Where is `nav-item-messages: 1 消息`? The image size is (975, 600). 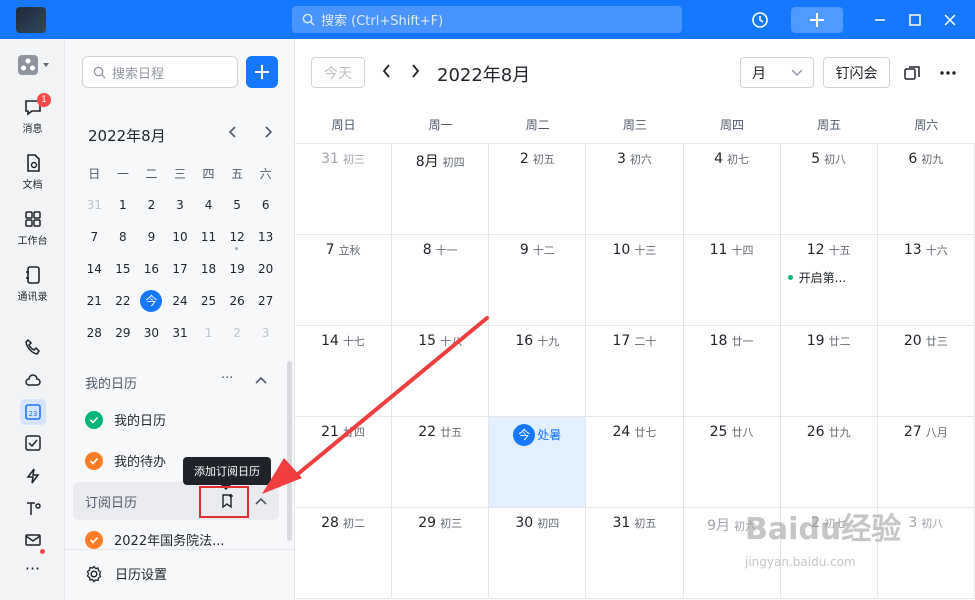
nav-item-messages: 1 消息 is located at coordinates (32, 114).